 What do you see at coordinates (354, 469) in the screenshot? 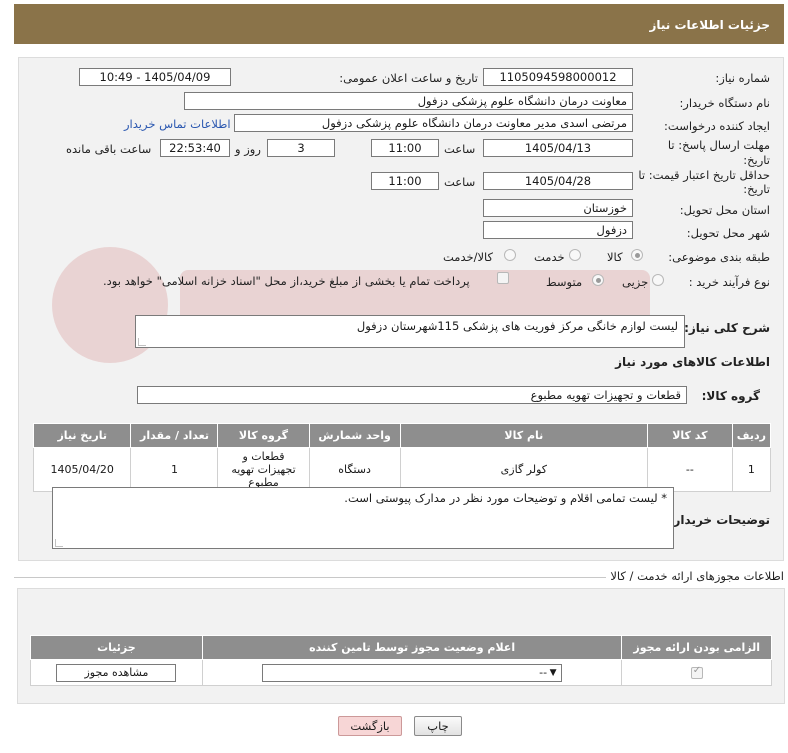
I see `cell-unit: دستگاه` at bounding box center [354, 469].